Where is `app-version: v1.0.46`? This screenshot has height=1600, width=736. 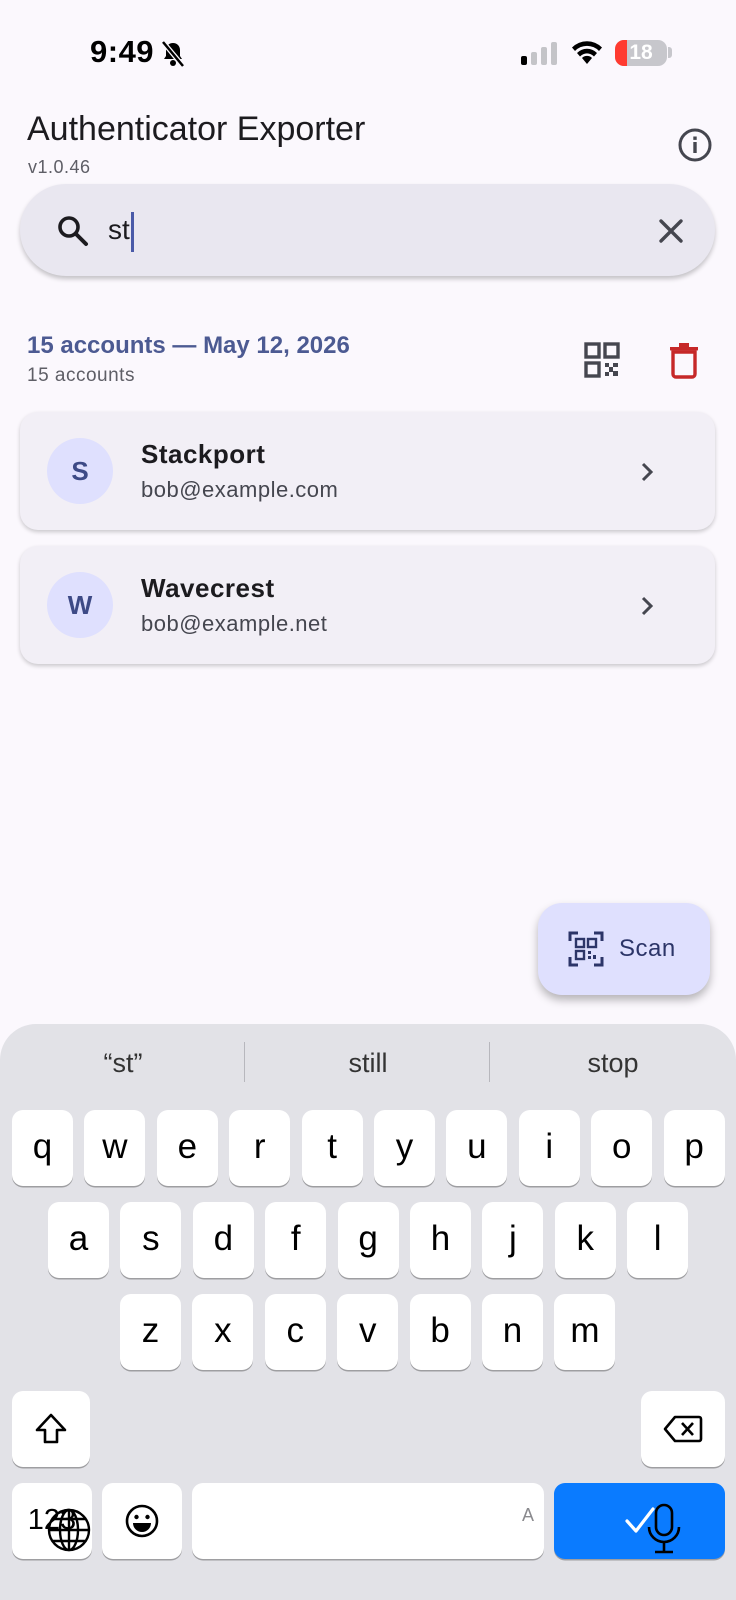 app-version: v1.0.46 is located at coordinates (59, 167).